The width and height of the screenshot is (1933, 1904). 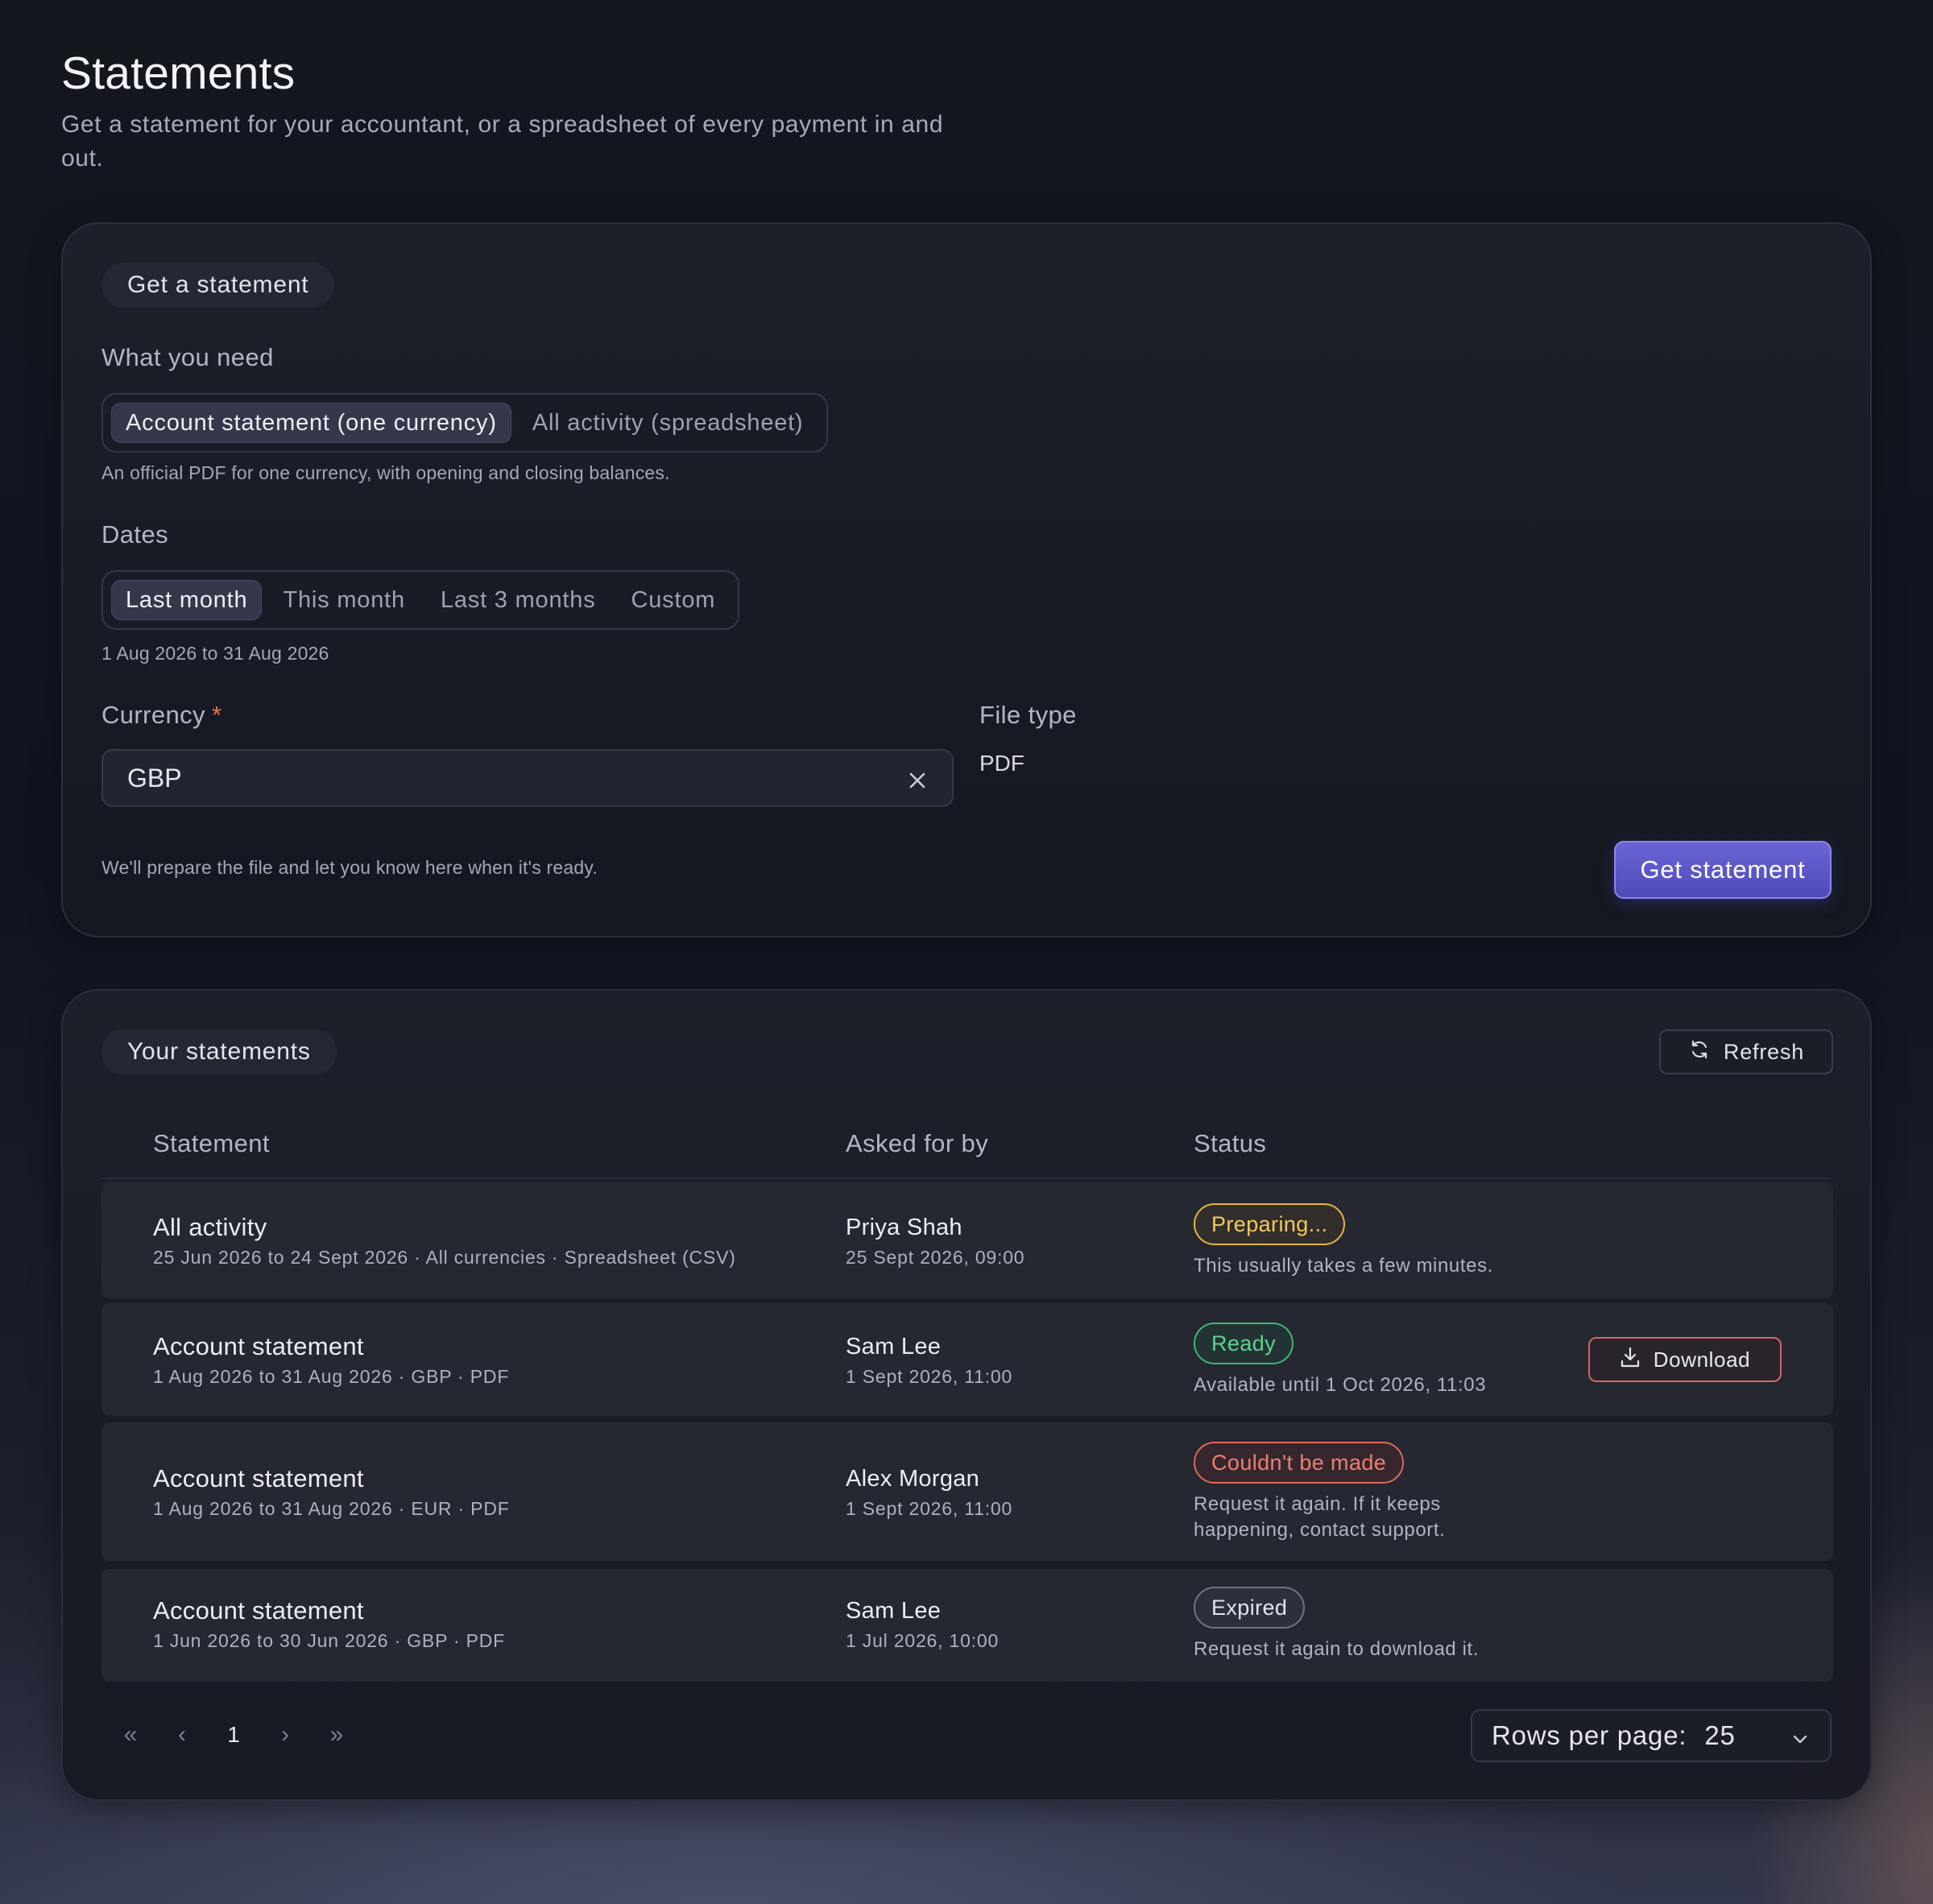 I want to click on rows-per-page-select: Rows per page: 25, so click(x=1651, y=1736).